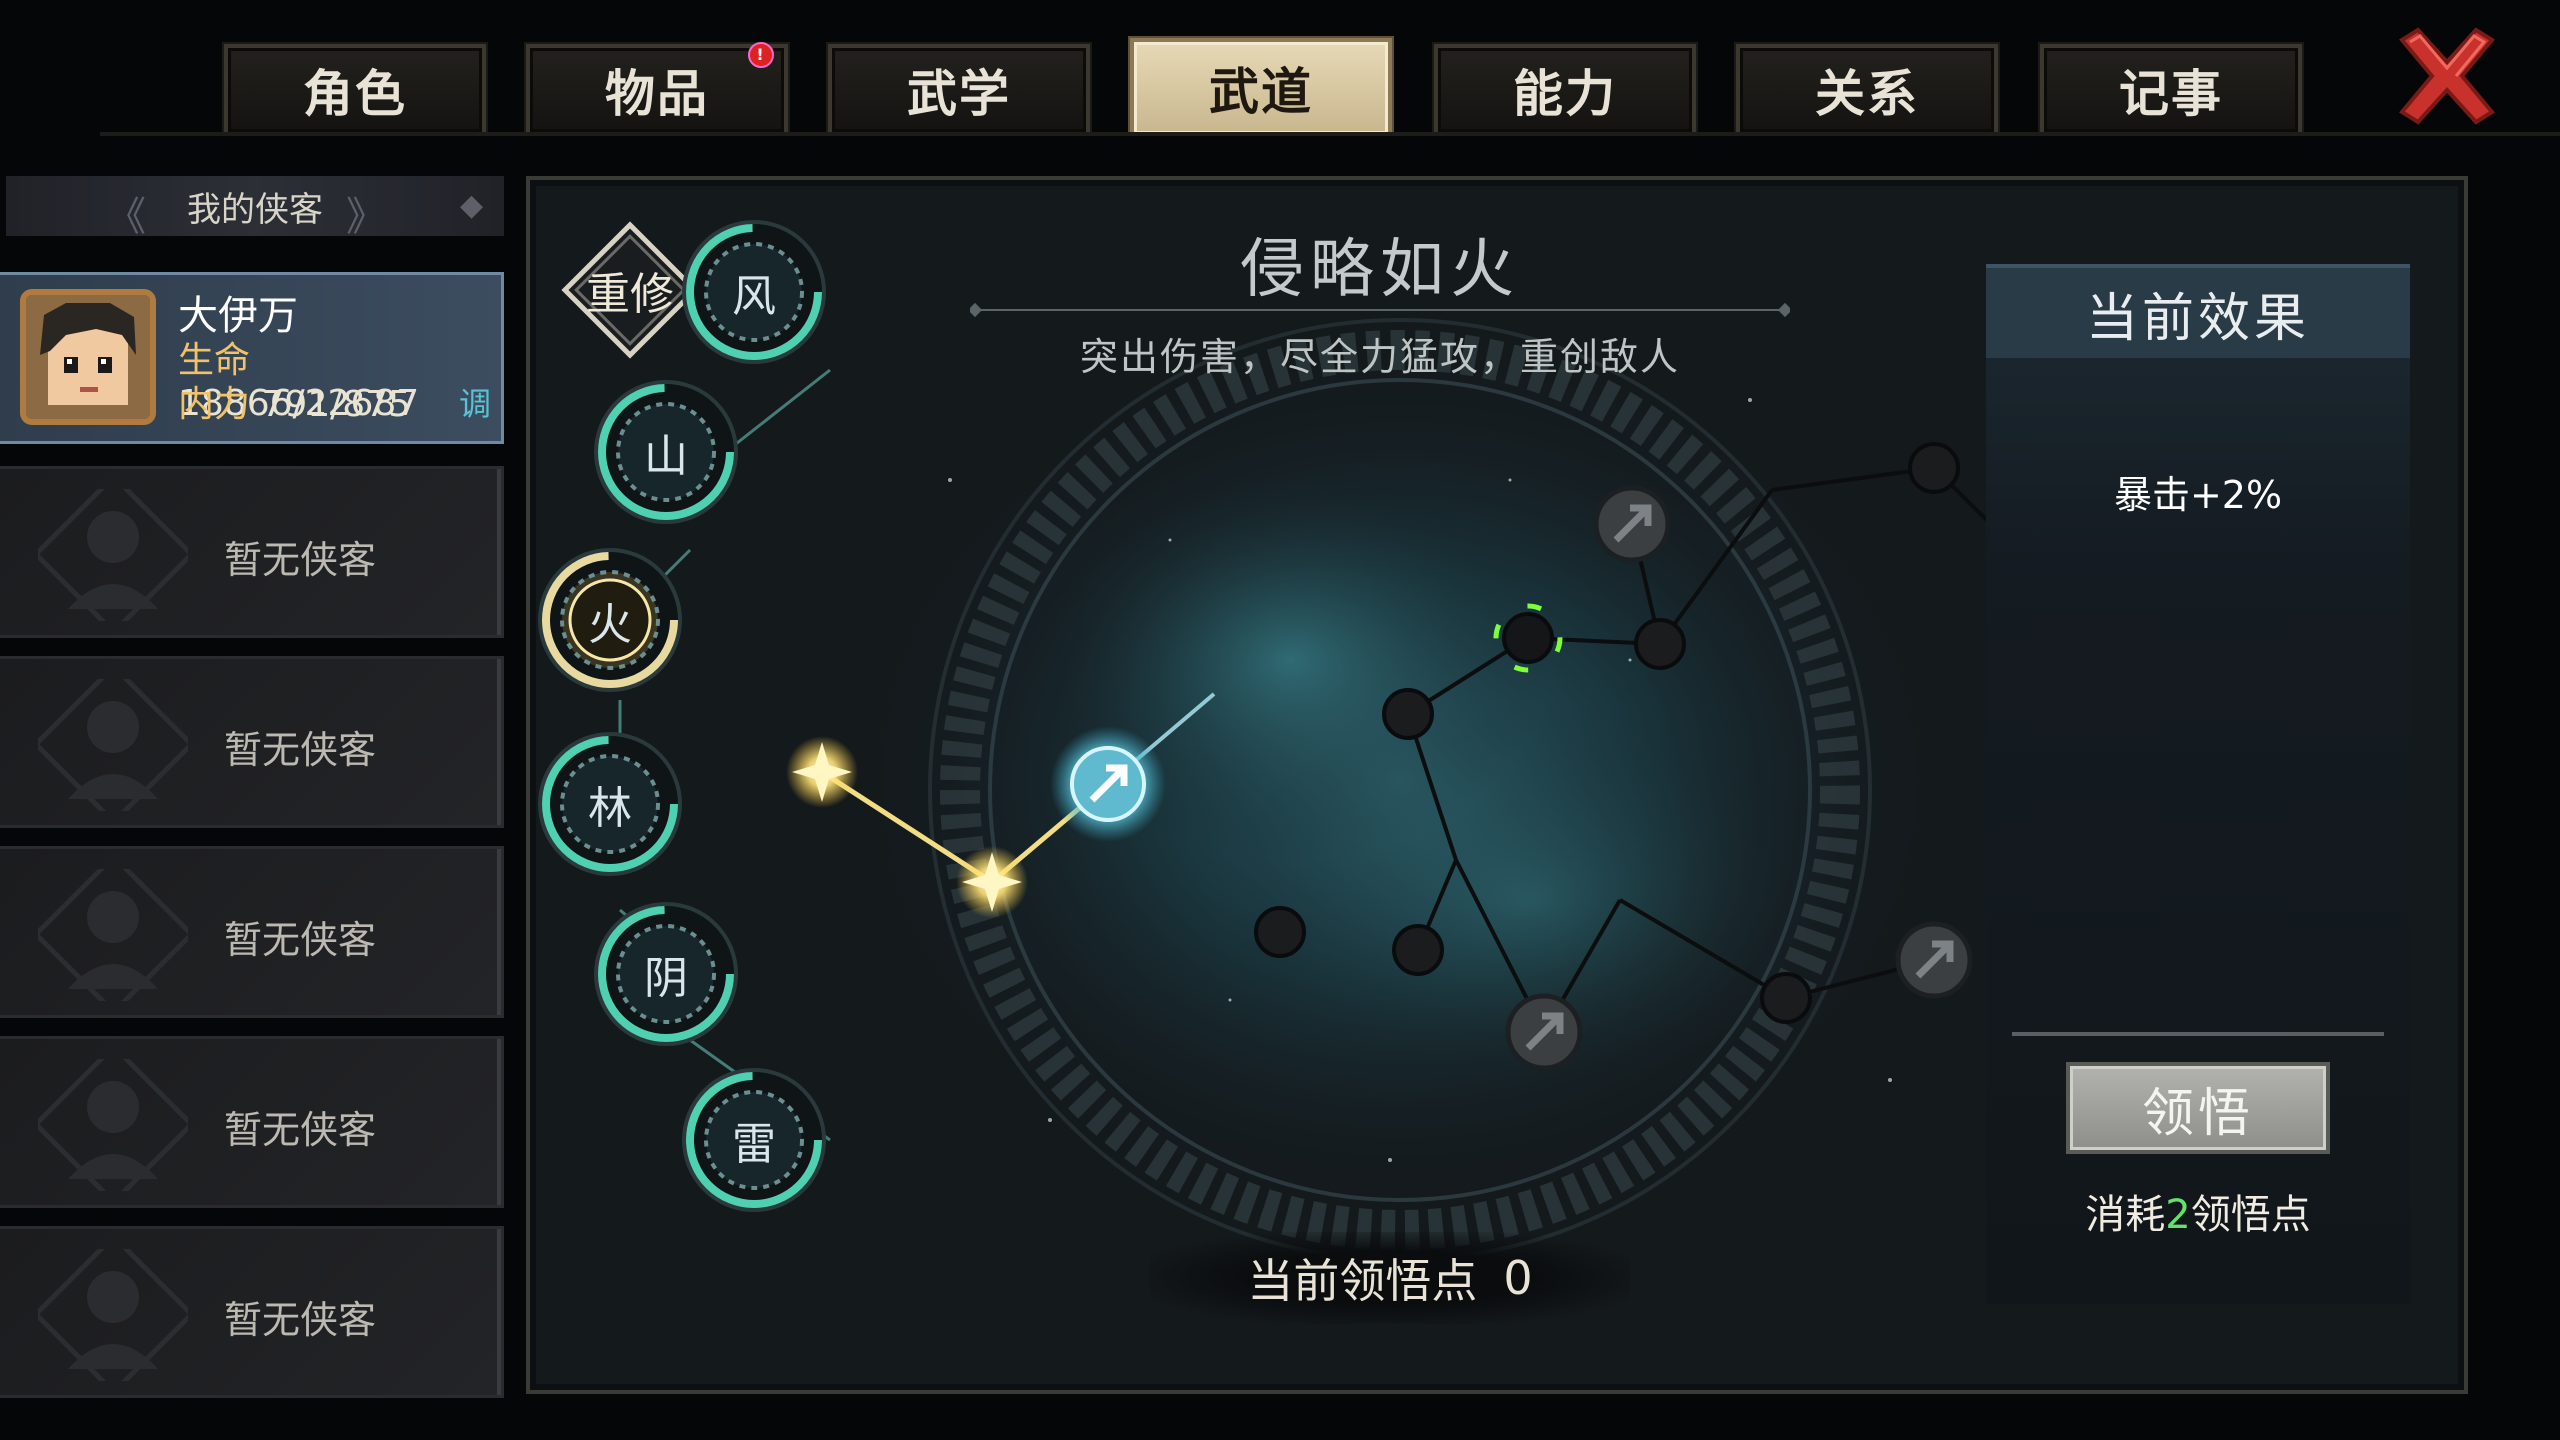 The width and height of the screenshot is (2560, 1440). I want to click on effect-item: 暴击+2%, so click(2198, 495).